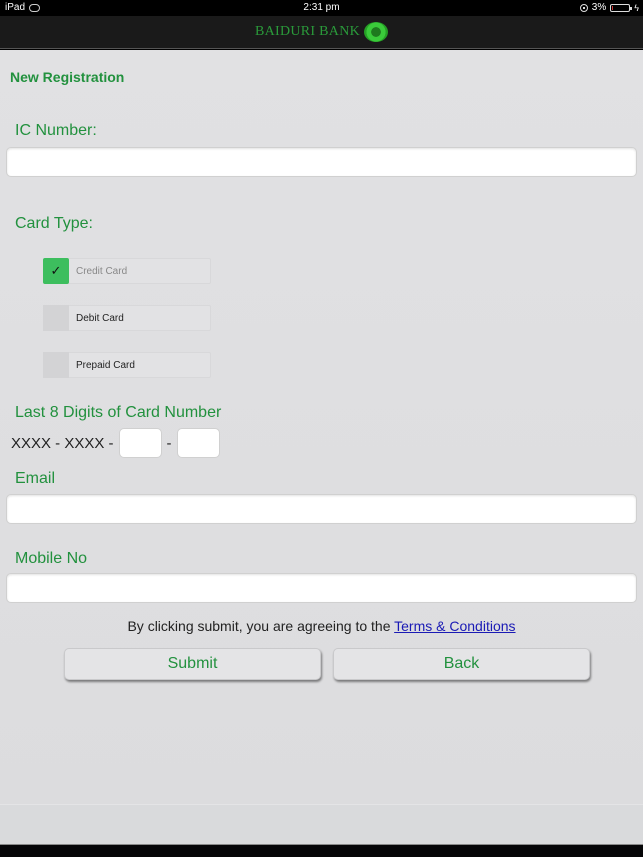 The width and height of the screenshot is (643, 857). Describe the element at coordinates (636, 7) in the screenshot. I see `charging-icon: ϟ` at that location.